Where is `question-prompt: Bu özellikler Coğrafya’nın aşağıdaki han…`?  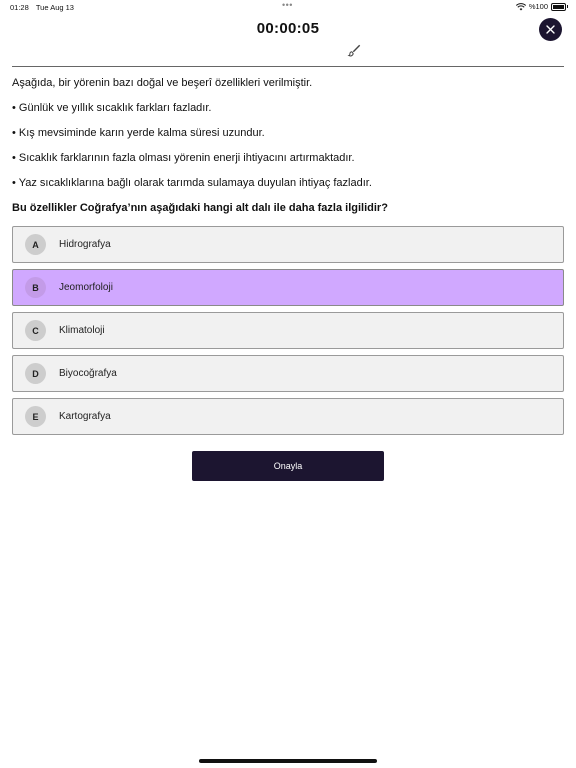 question-prompt: Bu özellikler Coğrafya’nın aşağıdaki han… is located at coordinates (200, 208).